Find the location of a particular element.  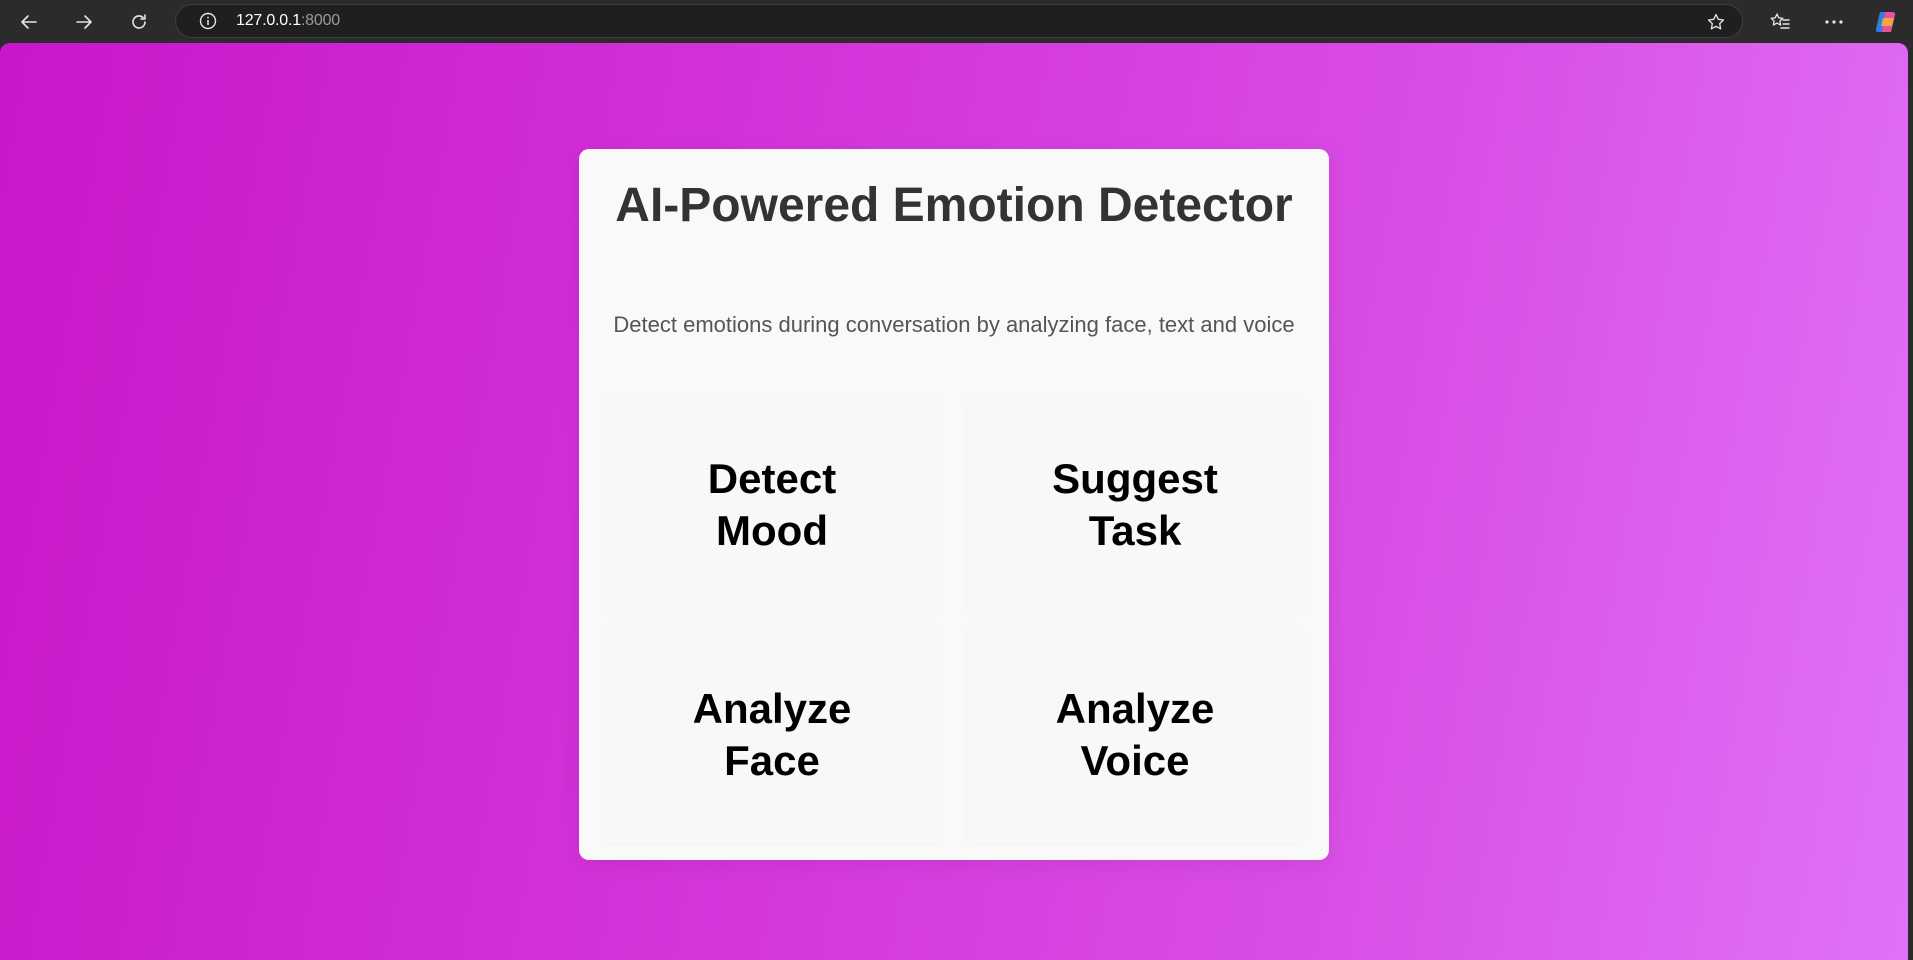

address-bar: 127.0.0.1:8000 is located at coordinates (959, 21).